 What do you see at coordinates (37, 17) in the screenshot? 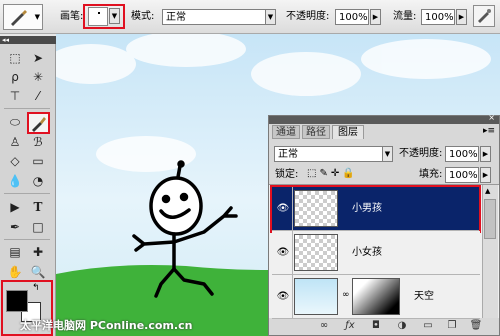
I see `chevron-down-icon: ▼` at bounding box center [37, 17].